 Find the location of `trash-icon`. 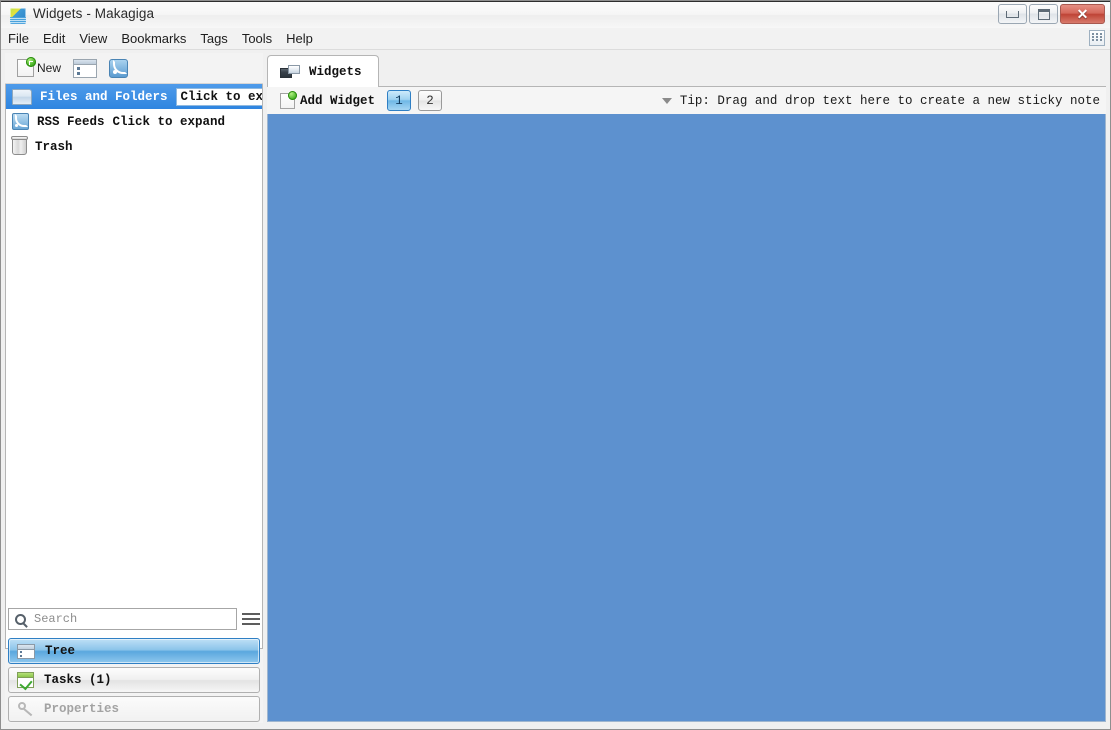

trash-icon is located at coordinates (19, 145).